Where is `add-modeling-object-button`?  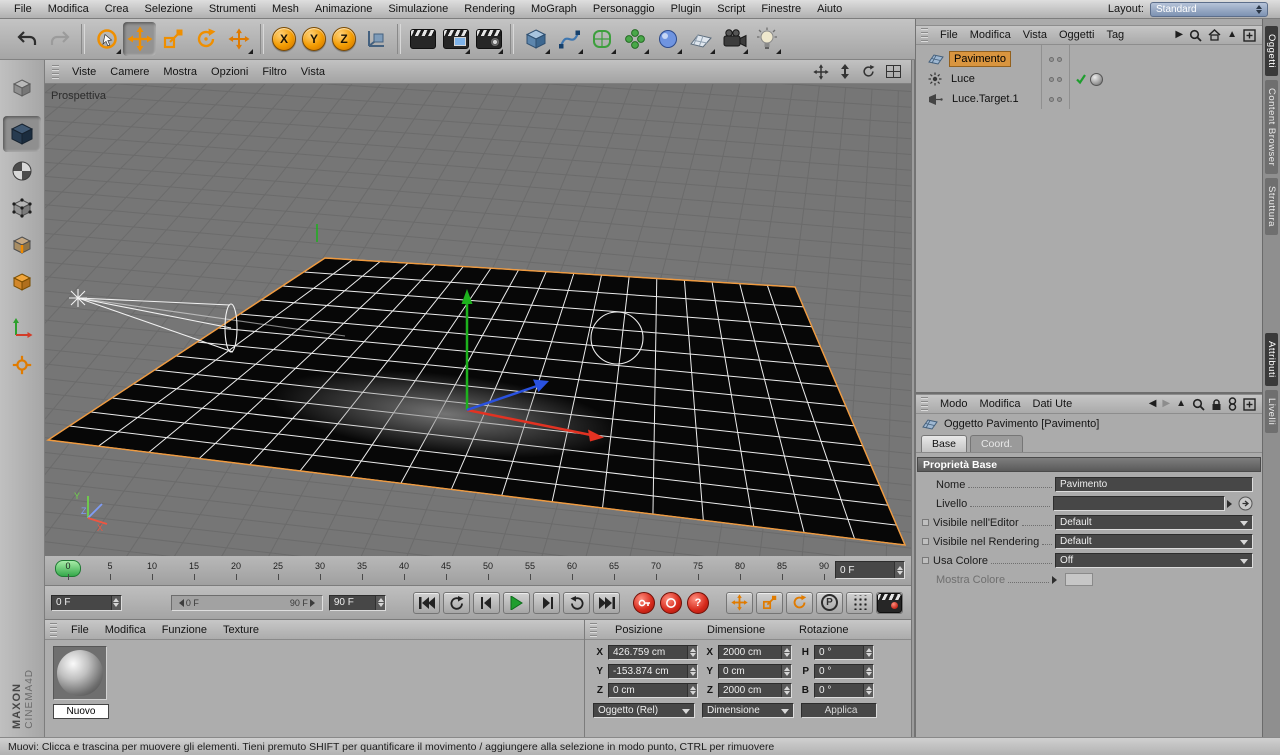 add-modeling-object-button is located at coordinates (634, 39).